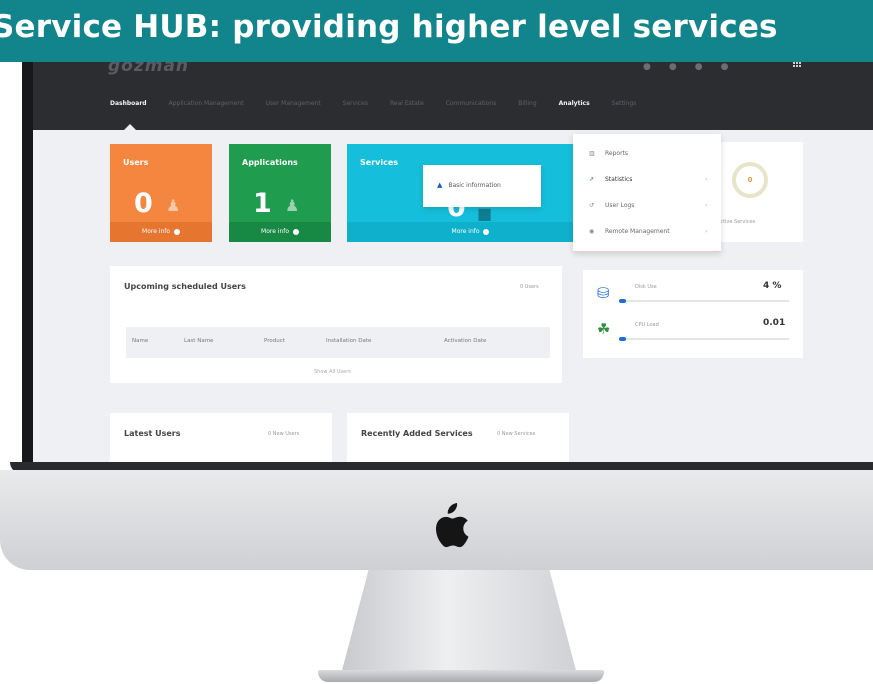  What do you see at coordinates (647, 325) in the screenshot?
I see `cpu-load-label: CPU Load` at bounding box center [647, 325].